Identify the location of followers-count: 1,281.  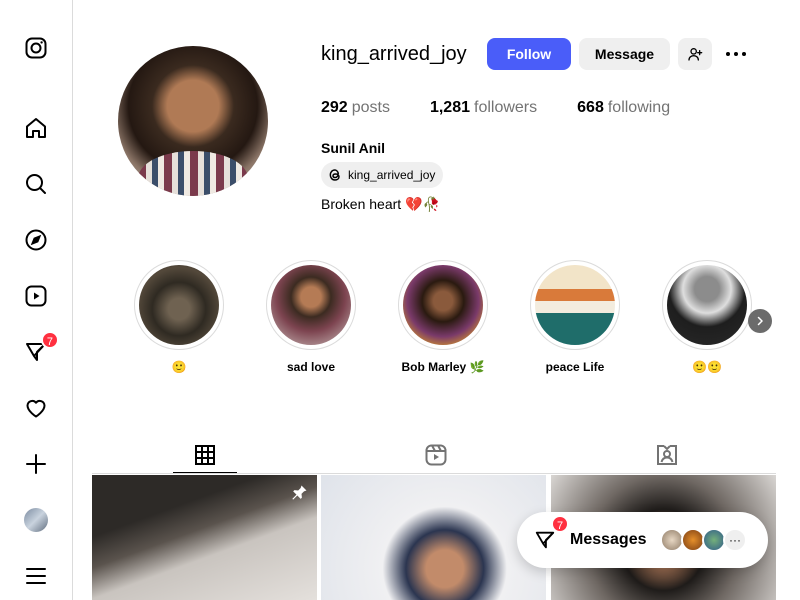
(449, 107).